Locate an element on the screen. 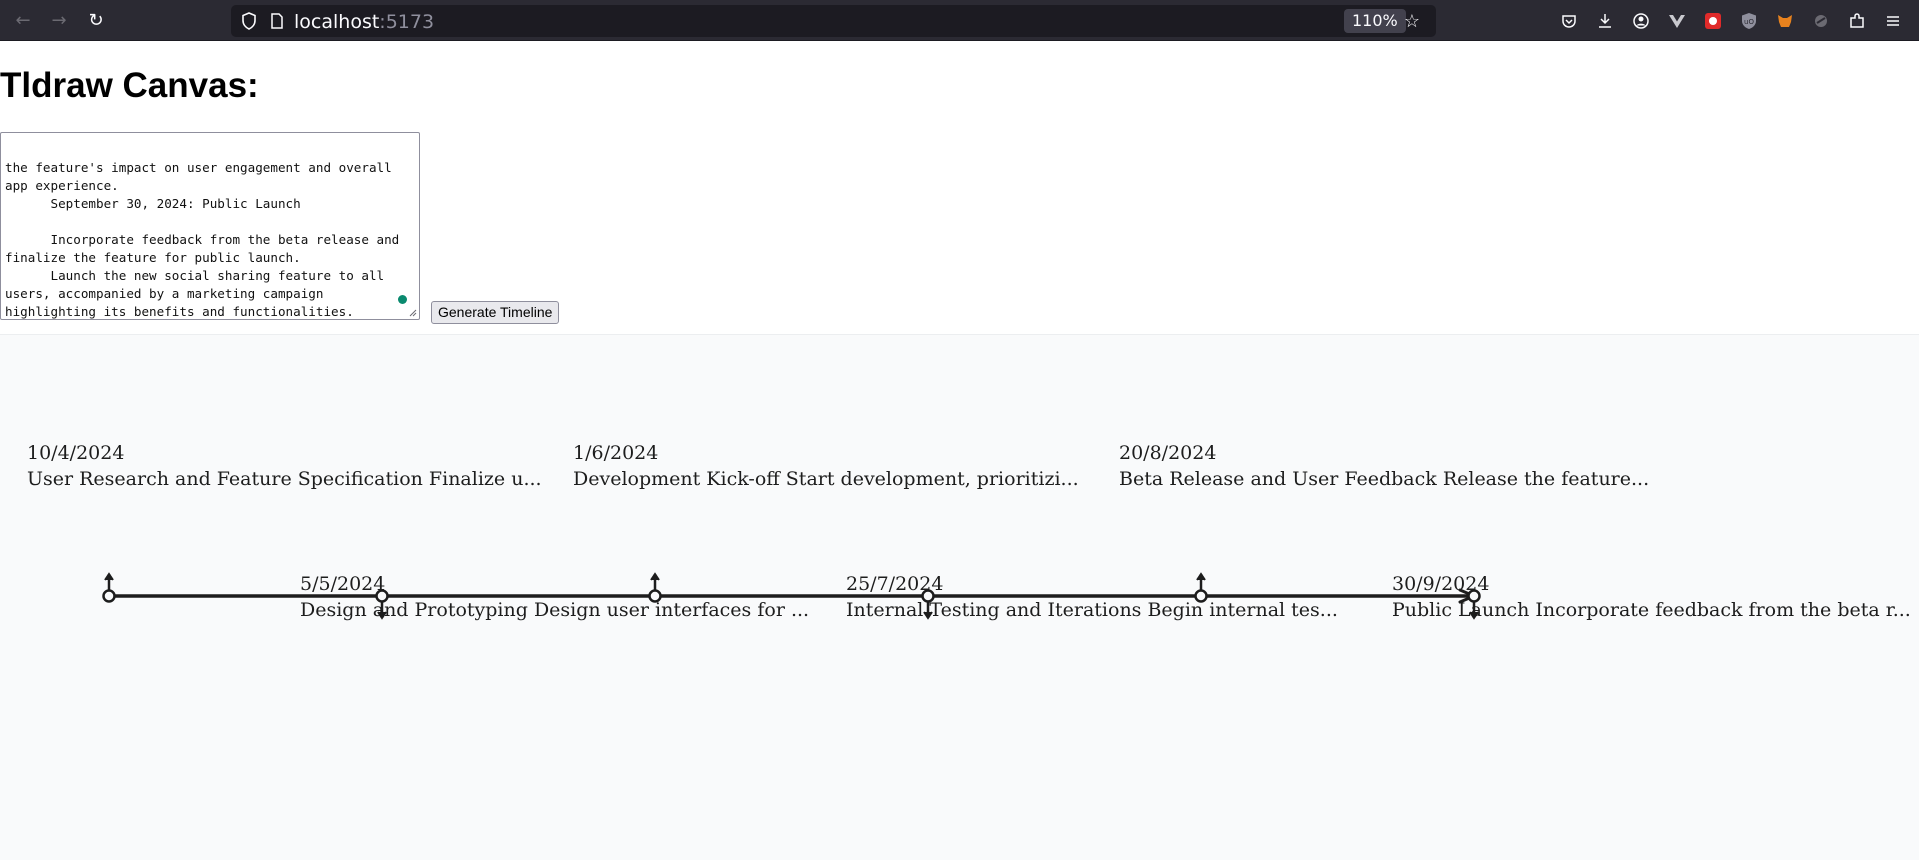  downloads-icon is located at coordinates (1605, 21).